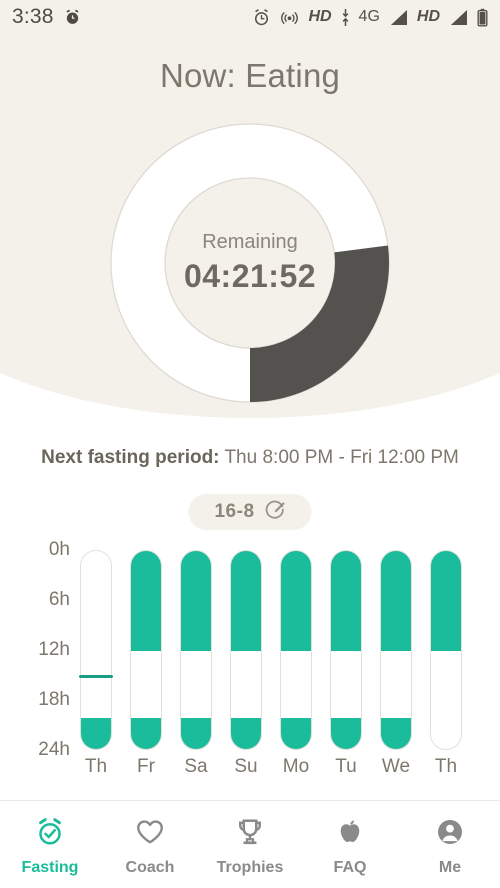 This screenshot has height=888, width=500. I want to click on bottom-navigation-bar: Fasting Coach Trophies FAQ Me, so click(250, 844).